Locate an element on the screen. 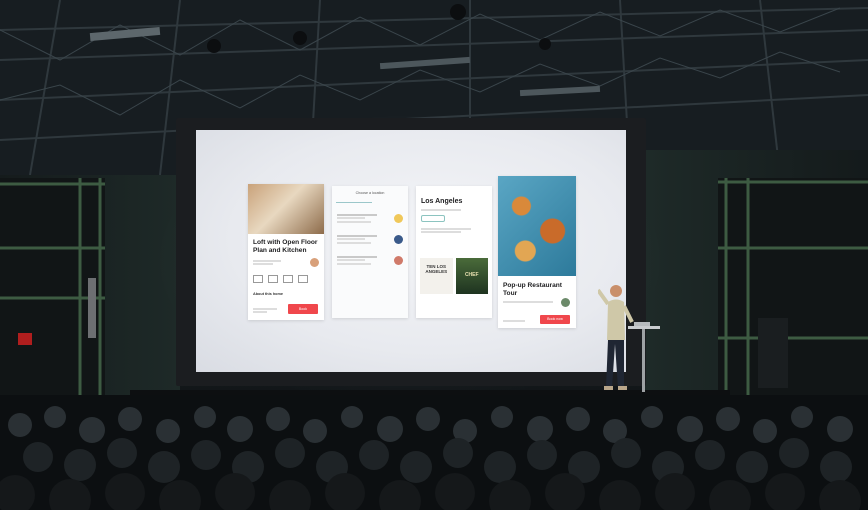 The height and width of the screenshot is (510, 868). list-header: Choose a location is located at coordinates (370, 193).